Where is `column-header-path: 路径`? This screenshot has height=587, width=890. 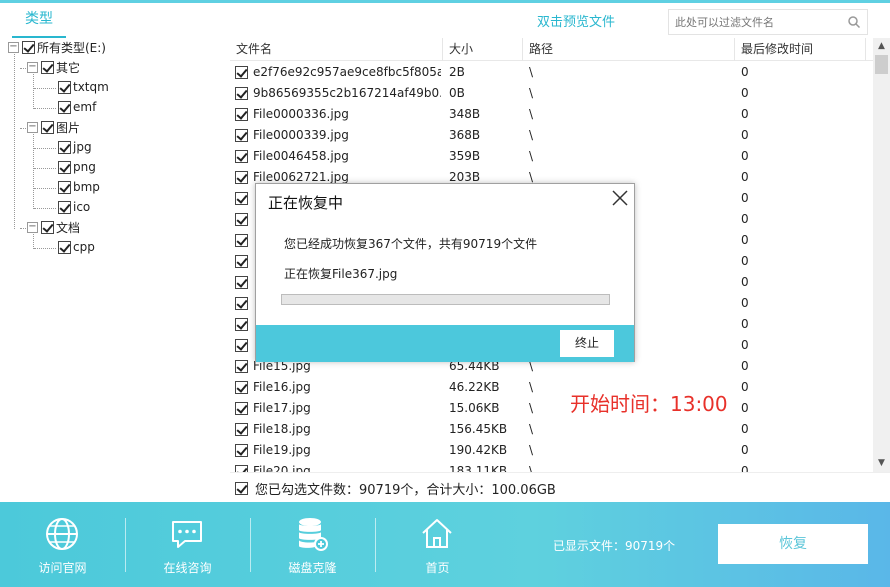 column-header-path: 路径 is located at coordinates (629, 49).